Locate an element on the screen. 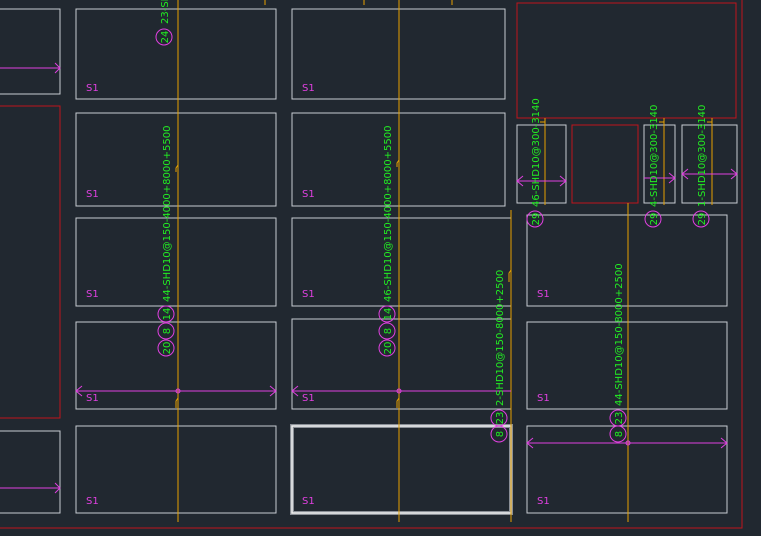  rebar-annotation: 44-SHD10@150-8000+2500 is located at coordinates (619, 334).